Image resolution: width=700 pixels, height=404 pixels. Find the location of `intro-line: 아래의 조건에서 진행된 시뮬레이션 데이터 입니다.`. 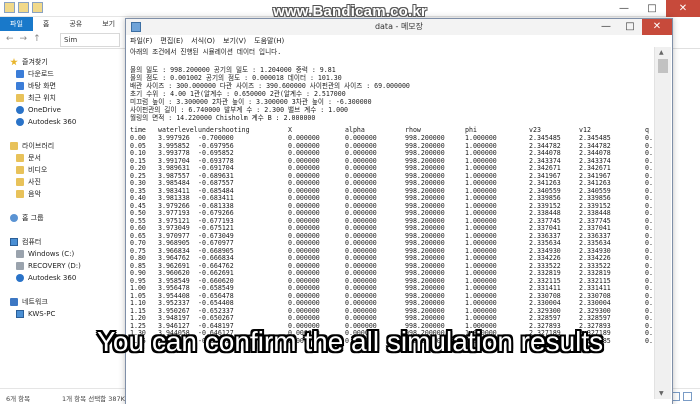

intro-line: 아래의 조건에서 진행된 시뮬레이션 데이터 입니다. is located at coordinates (206, 52).